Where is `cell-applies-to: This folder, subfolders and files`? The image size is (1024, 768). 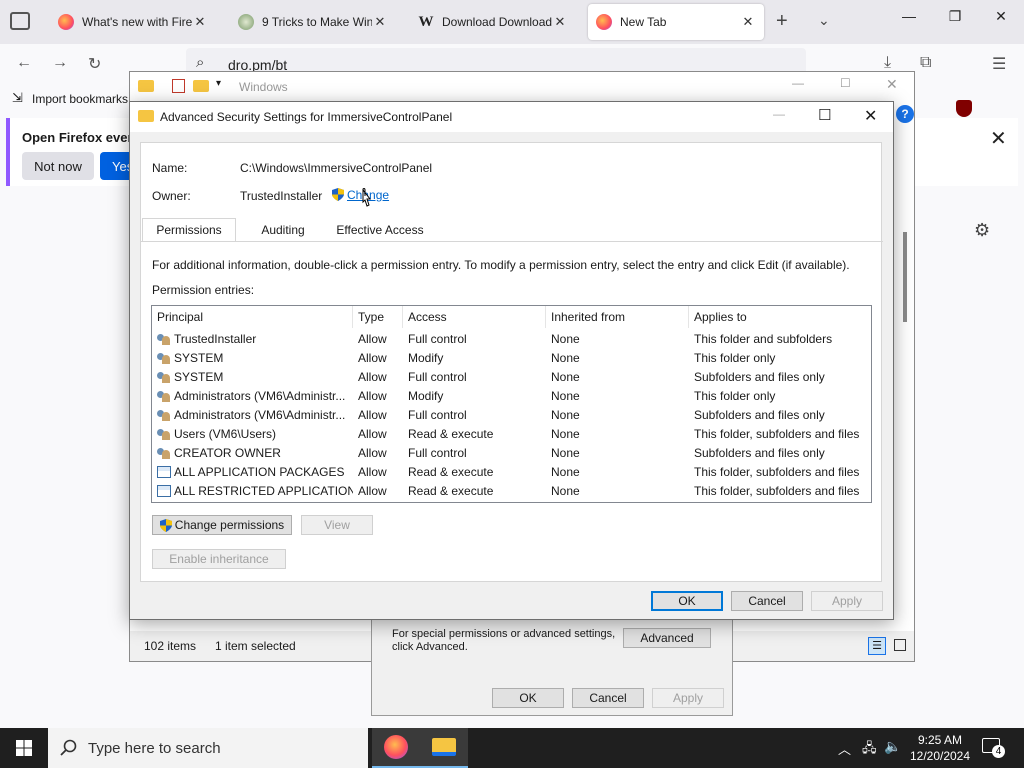 cell-applies-to: This folder, subfolders and files is located at coordinates (777, 472).